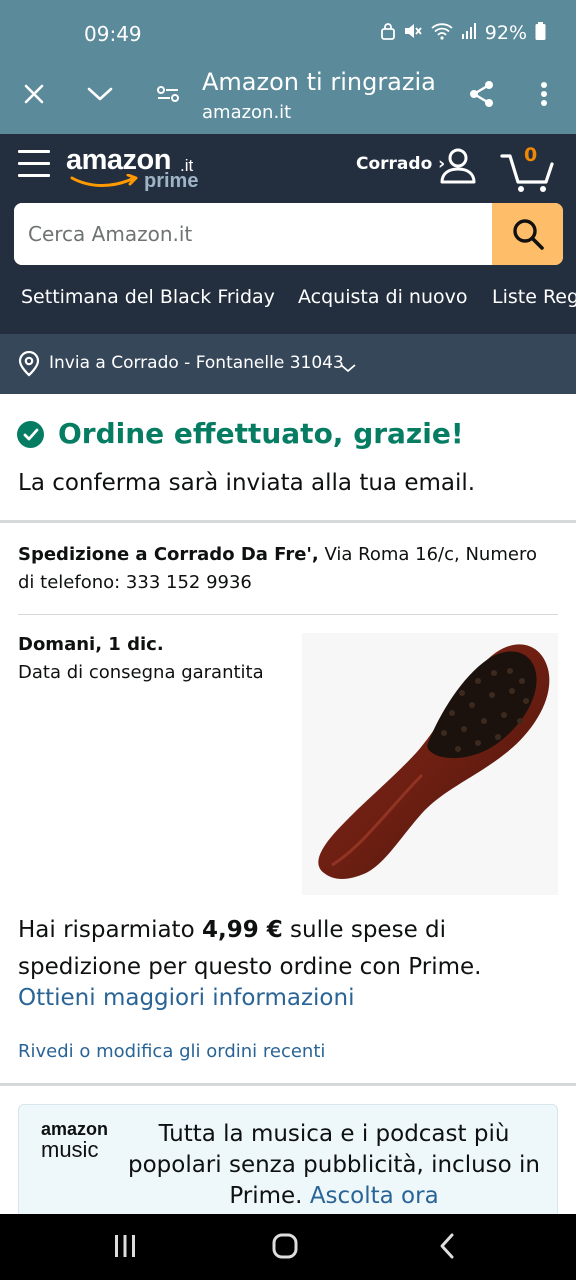 This screenshot has height=1280, width=576. Describe the element at coordinates (382, 297) in the screenshot. I see `nav-link-buy-again: Acquista di nuovo` at that location.